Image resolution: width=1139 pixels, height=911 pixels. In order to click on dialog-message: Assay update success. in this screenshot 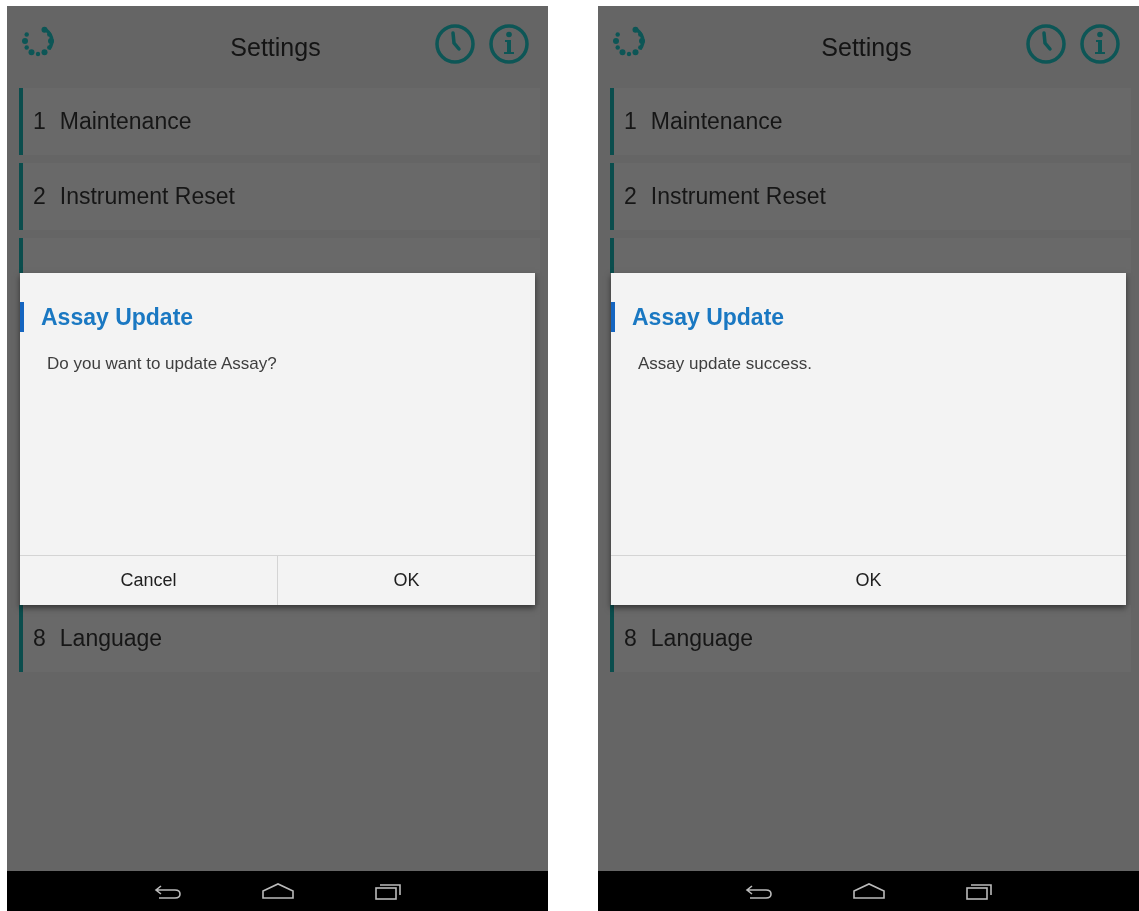, I will do `click(725, 364)`.